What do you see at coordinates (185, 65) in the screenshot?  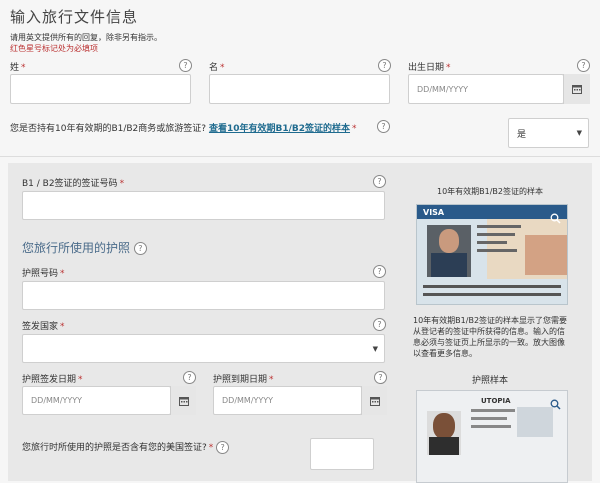 I see `last-name-help-icon: ?` at bounding box center [185, 65].